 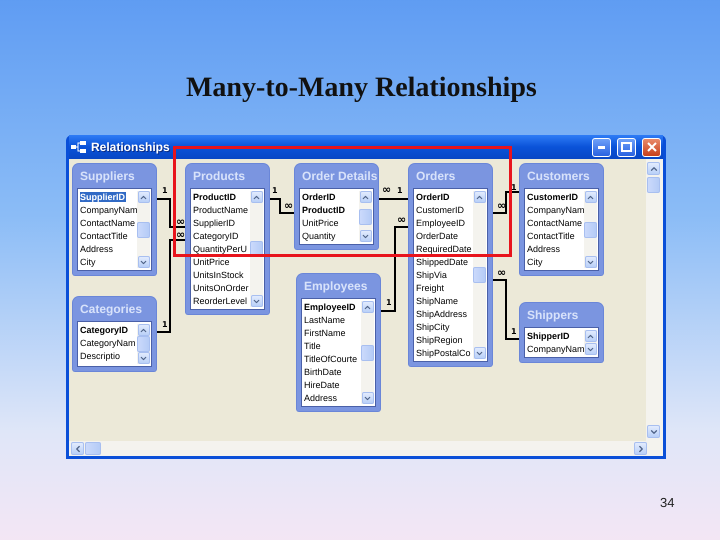 I want to click on field-item: RequiredDate, so click(x=444, y=249).